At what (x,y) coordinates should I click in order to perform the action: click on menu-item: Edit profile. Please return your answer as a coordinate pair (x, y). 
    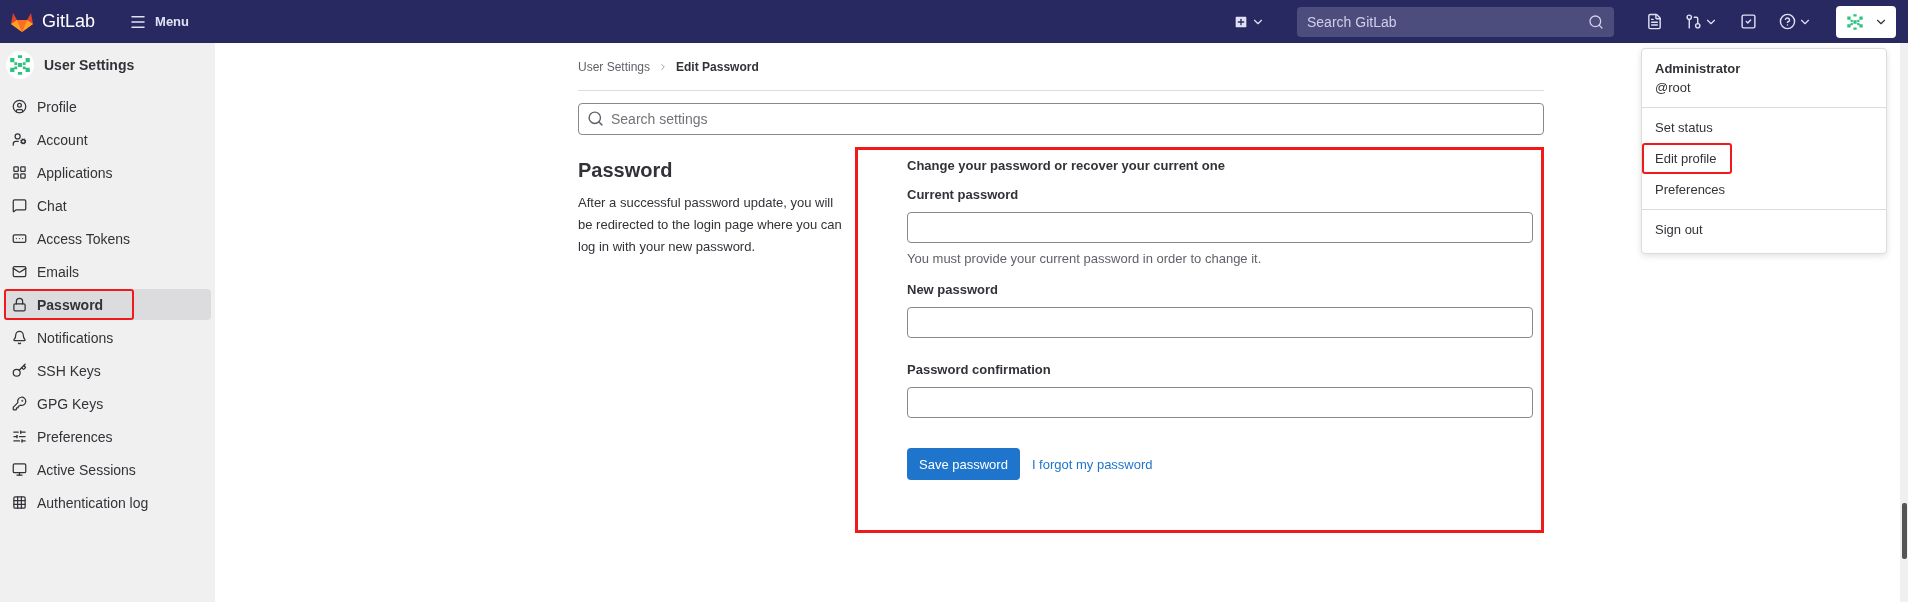
    Looking at the image, I should click on (1686, 158).